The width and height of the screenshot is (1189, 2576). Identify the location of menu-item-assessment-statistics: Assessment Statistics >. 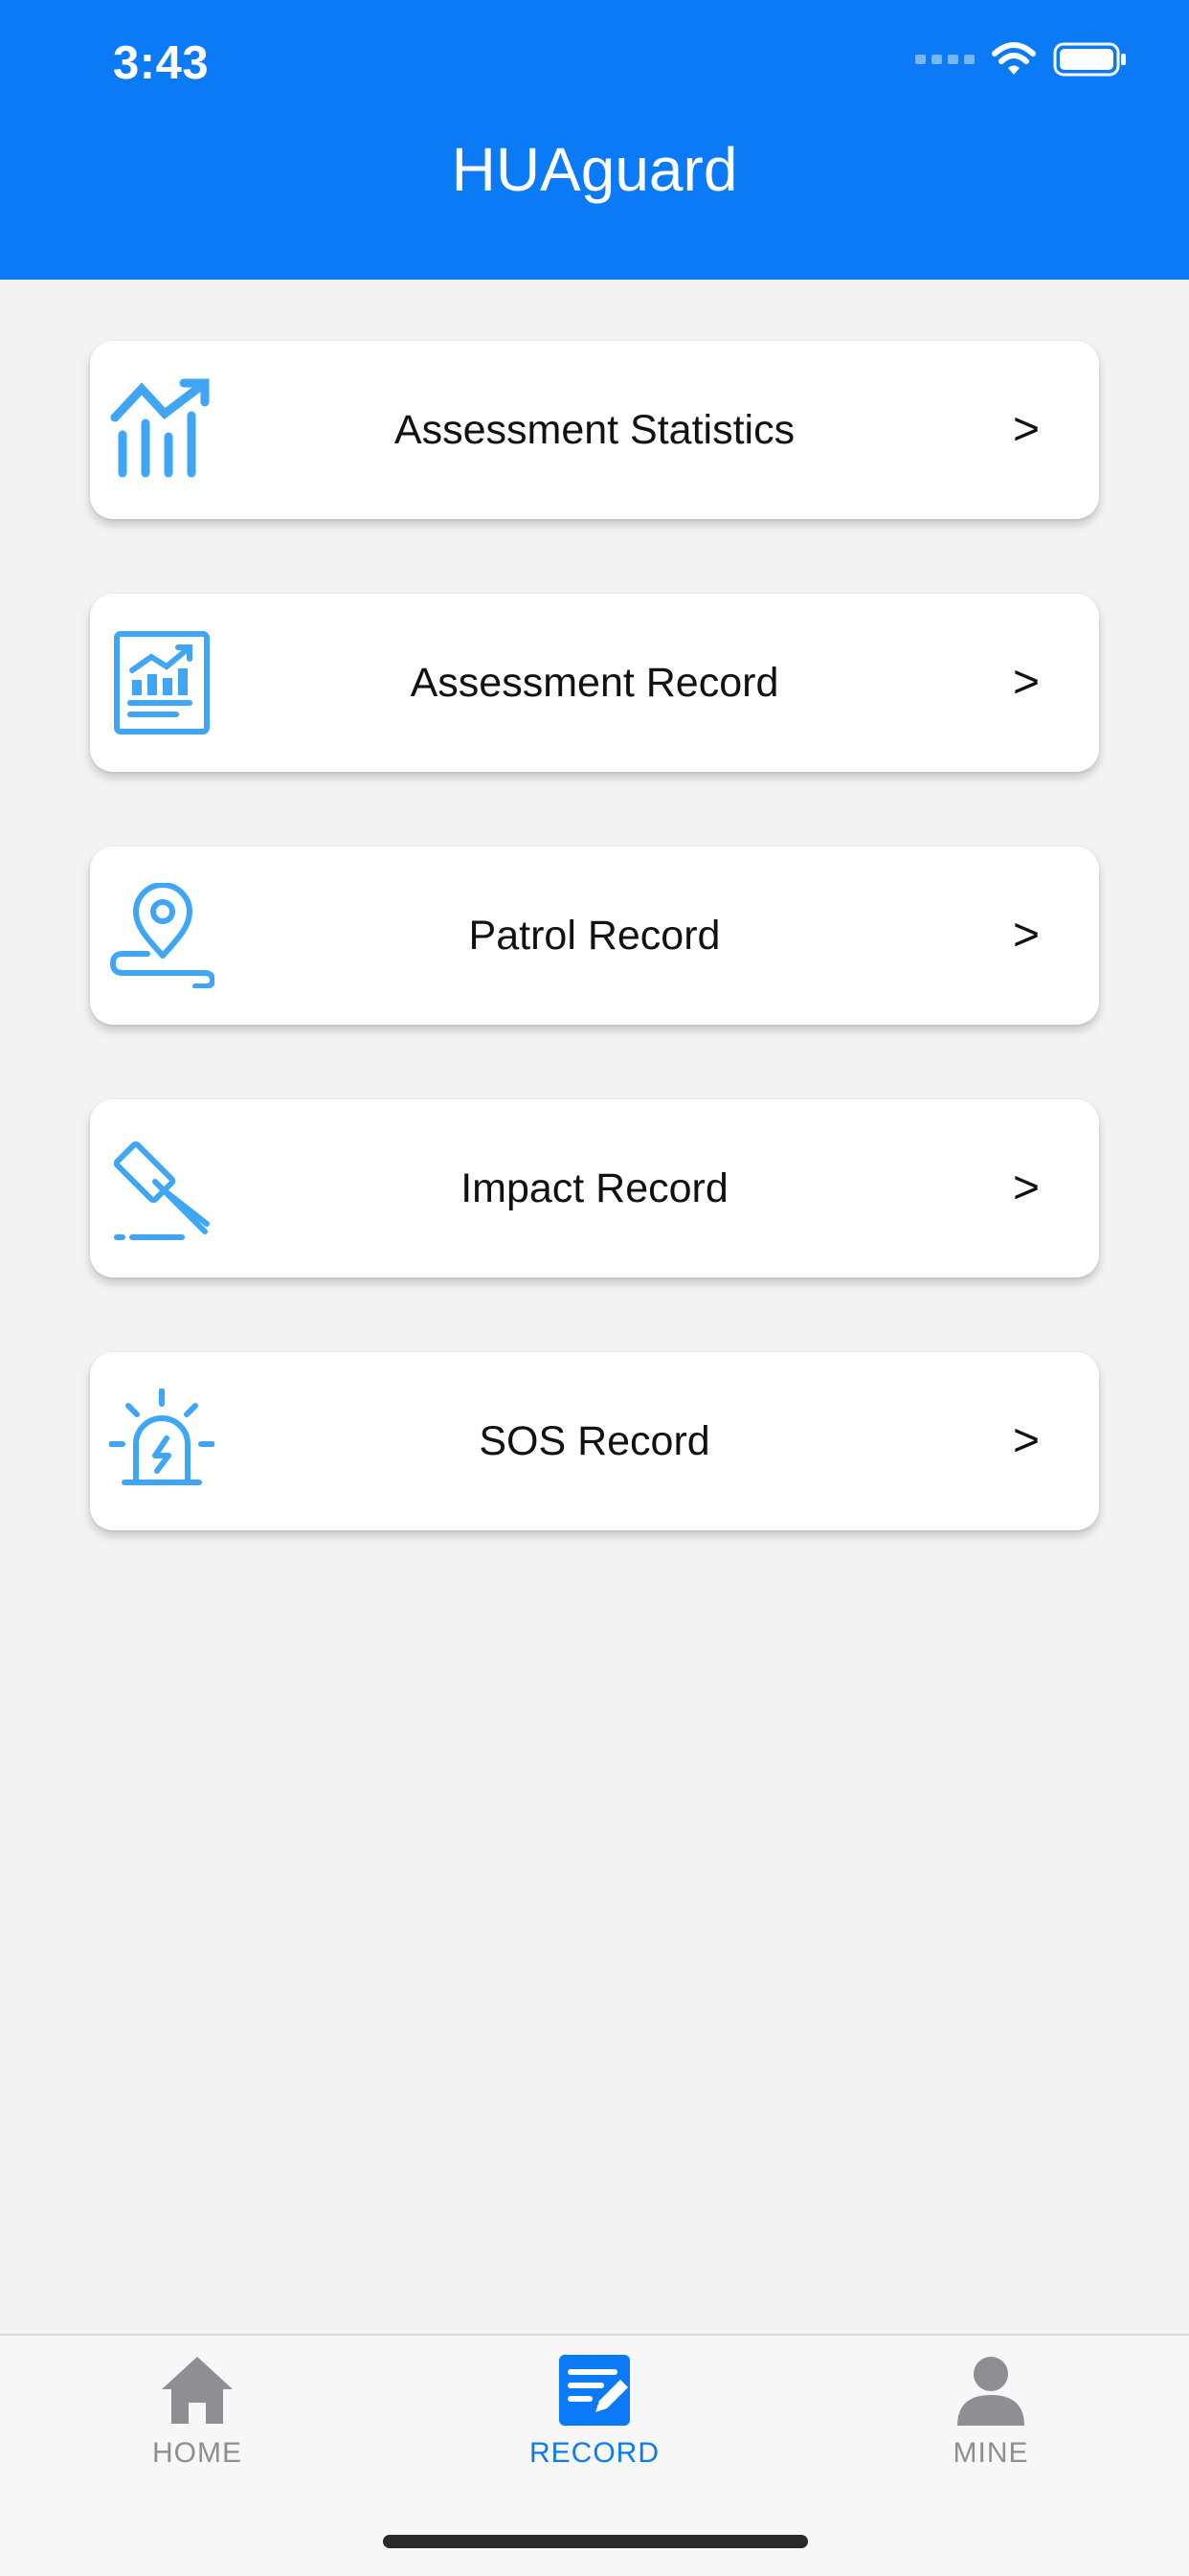
(594, 430).